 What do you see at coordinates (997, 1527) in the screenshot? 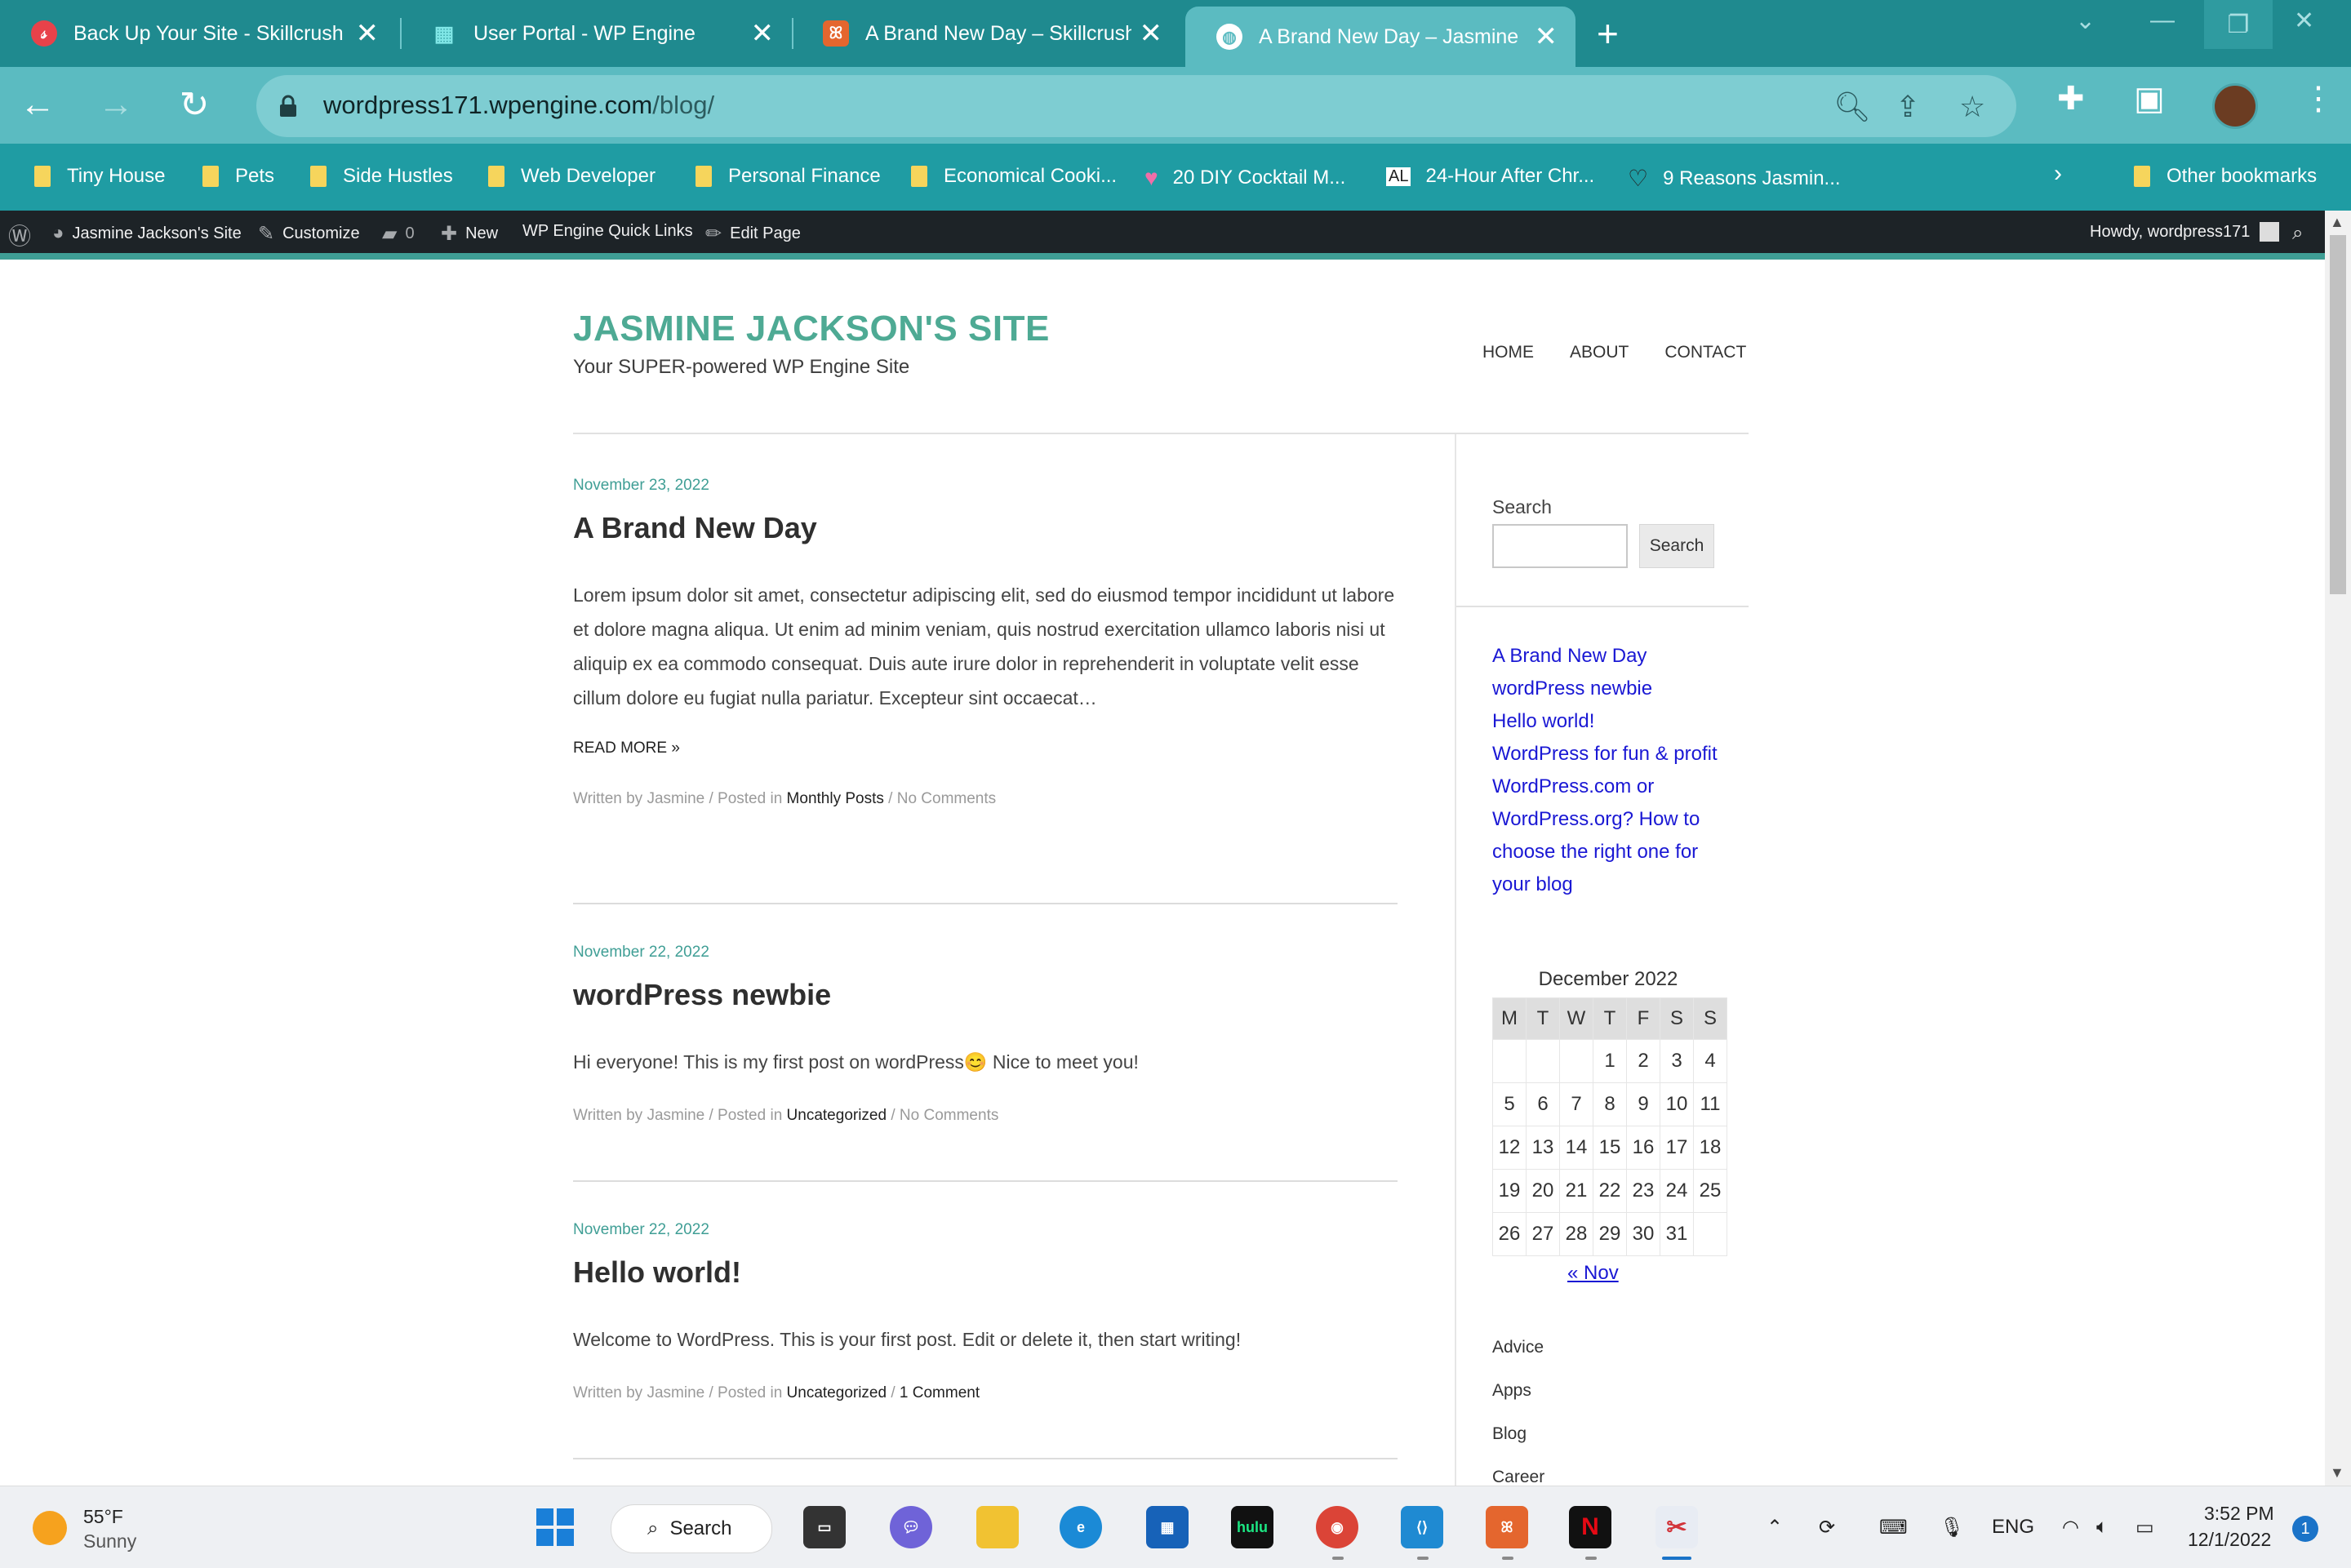
I see `file-explorer-icon` at bounding box center [997, 1527].